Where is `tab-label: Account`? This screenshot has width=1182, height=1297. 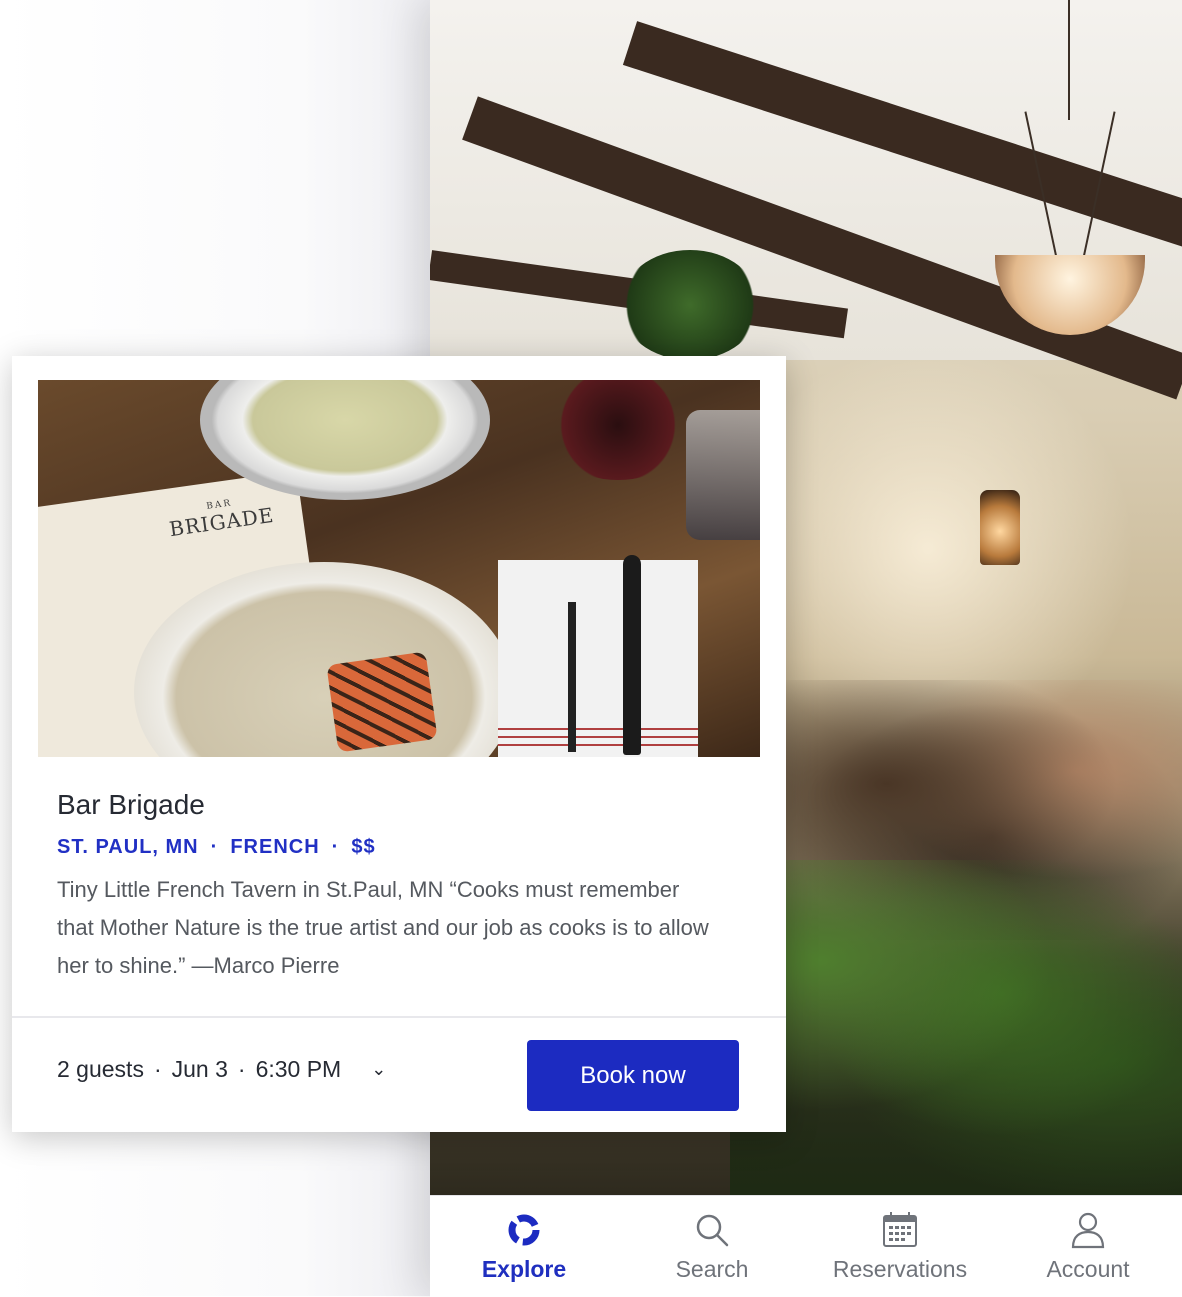 tab-label: Account is located at coordinates (1088, 1269).